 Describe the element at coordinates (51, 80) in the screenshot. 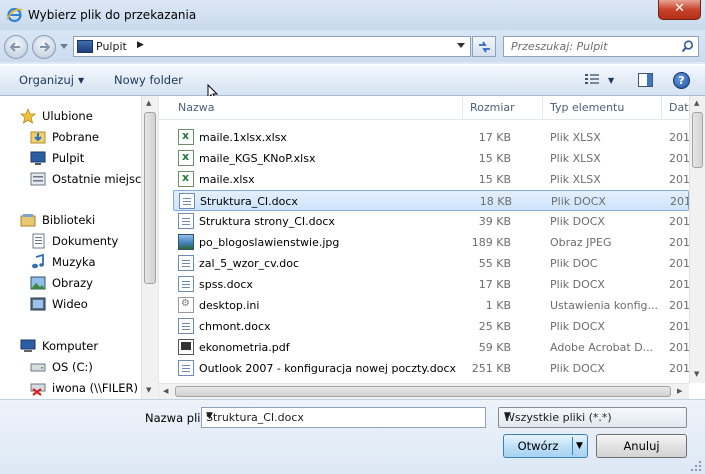

I see `organize-button: Organizuj ▼` at that location.